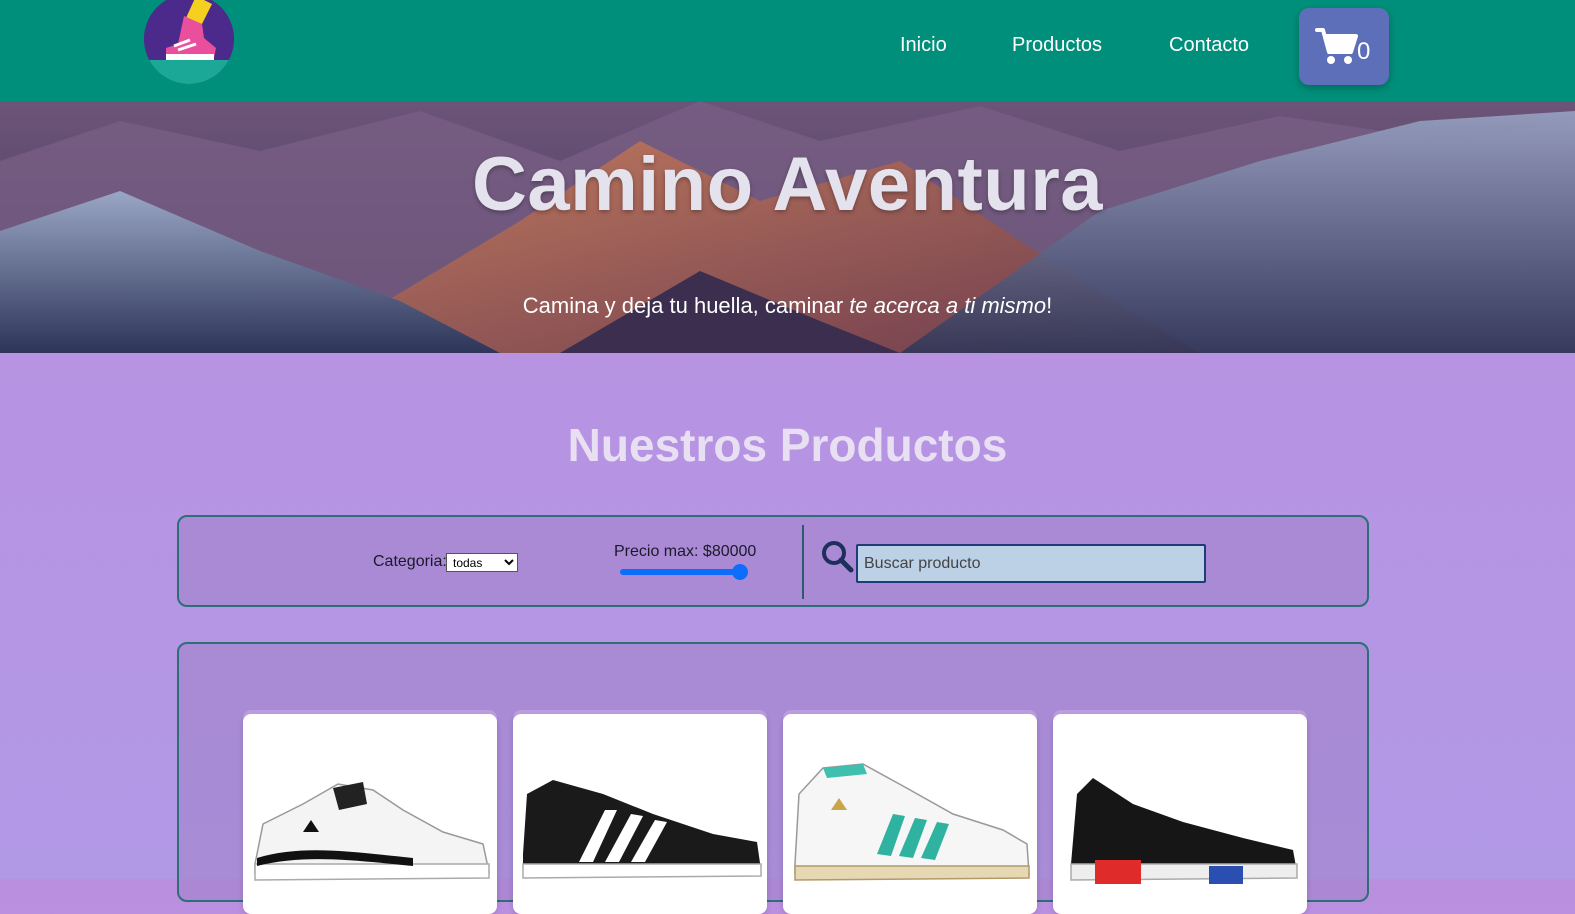 The width and height of the screenshot is (1575, 914). What do you see at coordinates (912, 822) in the screenshot?
I see `sneaker-white-teal-icon` at bounding box center [912, 822].